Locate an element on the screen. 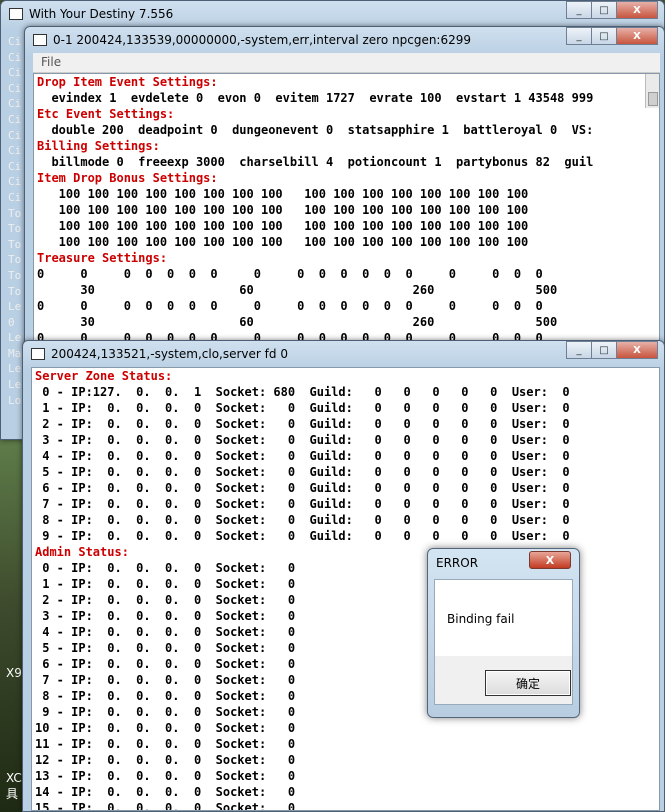  child1-minimize-button: _ is located at coordinates (579, 36).